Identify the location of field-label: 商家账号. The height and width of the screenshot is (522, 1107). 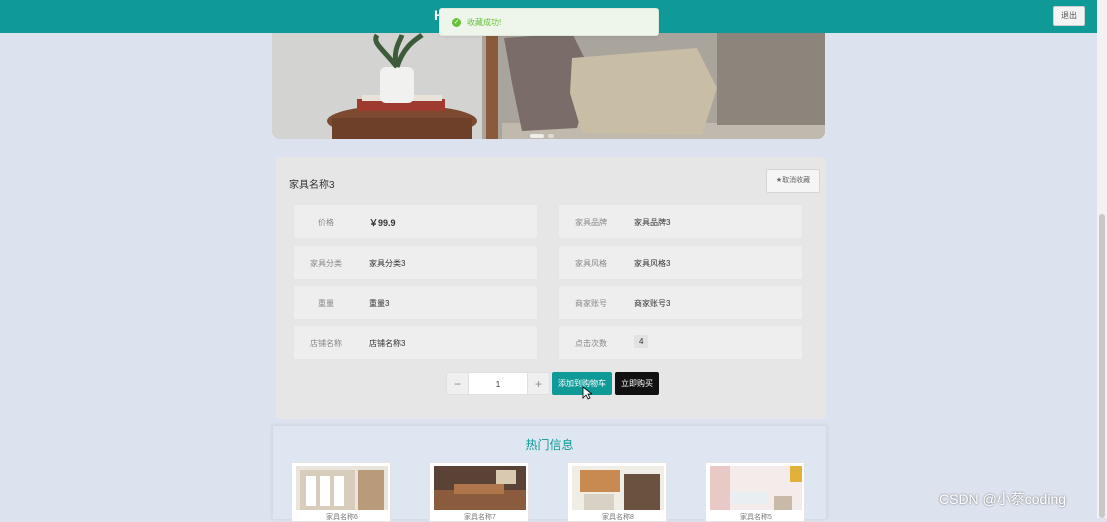
(591, 303).